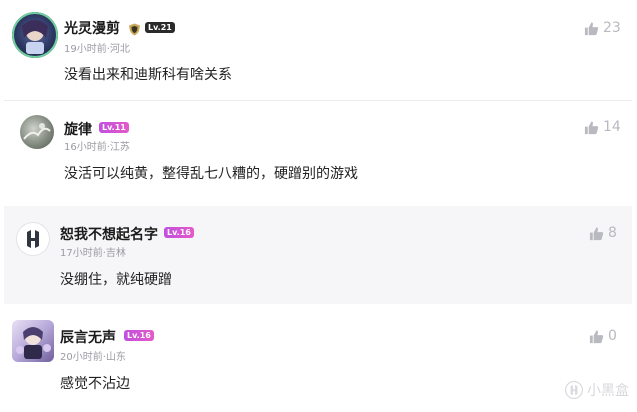 This screenshot has height=412, width=637. What do you see at coordinates (78, 129) in the screenshot?
I see `username: 旋律` at bounding box center [78, 129].